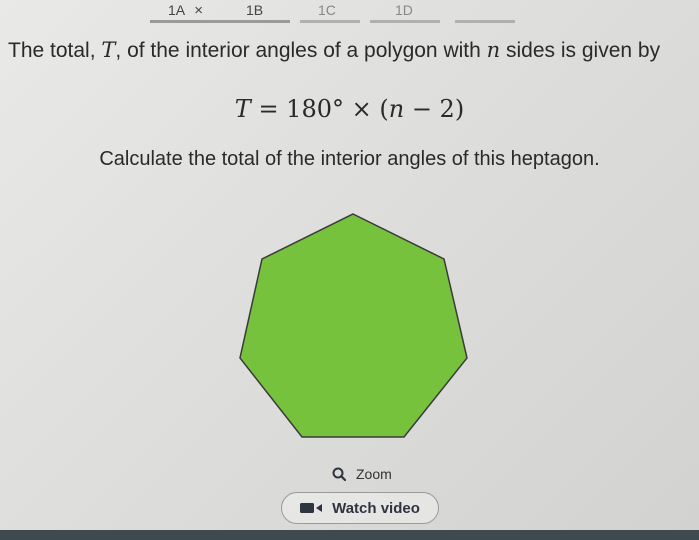  What do you see at coordinates (405, 21) in the screenshot?
I see `tab-1d-underline` at bounding box center [405, 21].